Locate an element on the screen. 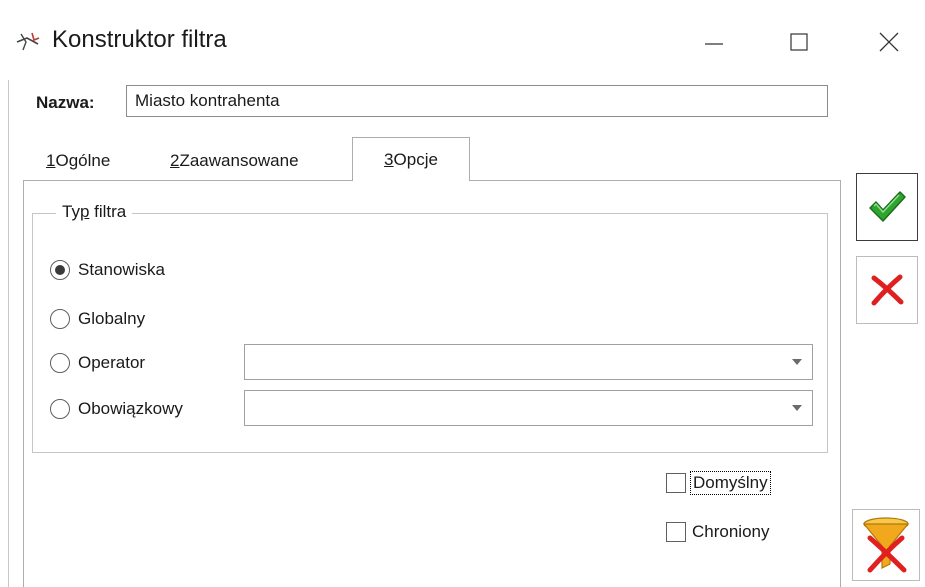 The image size is (925, 587). filter-type-legend: Typ filtra is located at coordinates (94, 212).